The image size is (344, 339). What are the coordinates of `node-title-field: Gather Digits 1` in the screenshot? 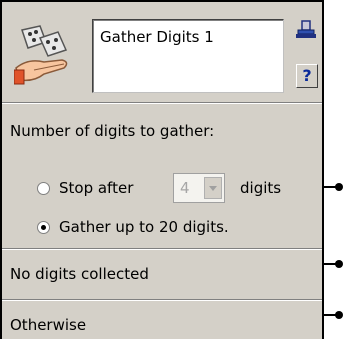 It's located at (188, 56).